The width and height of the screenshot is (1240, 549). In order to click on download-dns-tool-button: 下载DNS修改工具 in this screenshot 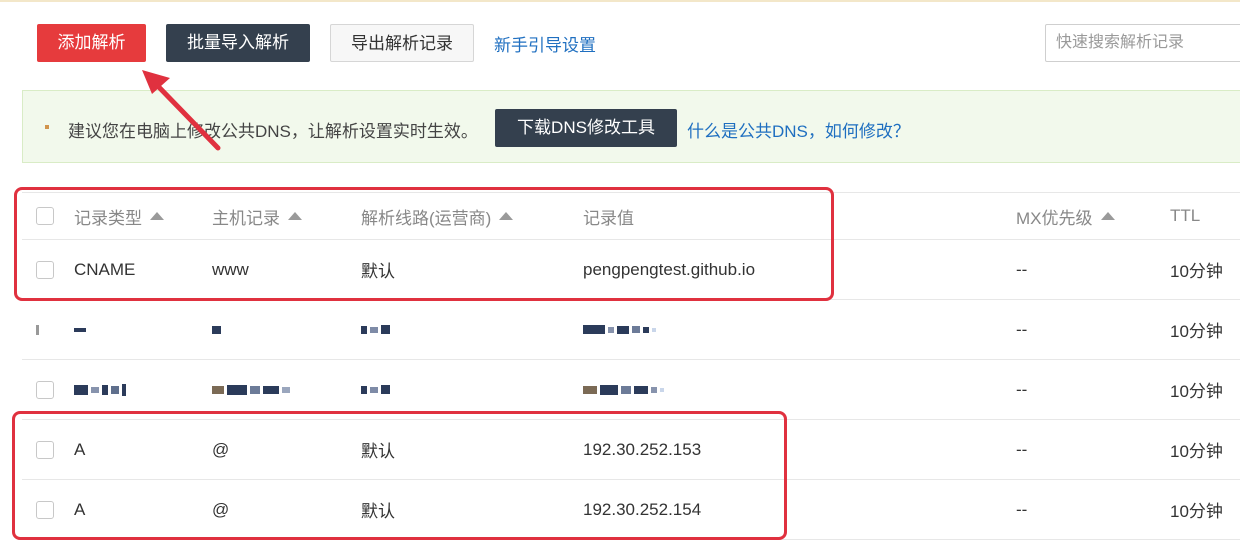, I will do `click(586, 128)`.